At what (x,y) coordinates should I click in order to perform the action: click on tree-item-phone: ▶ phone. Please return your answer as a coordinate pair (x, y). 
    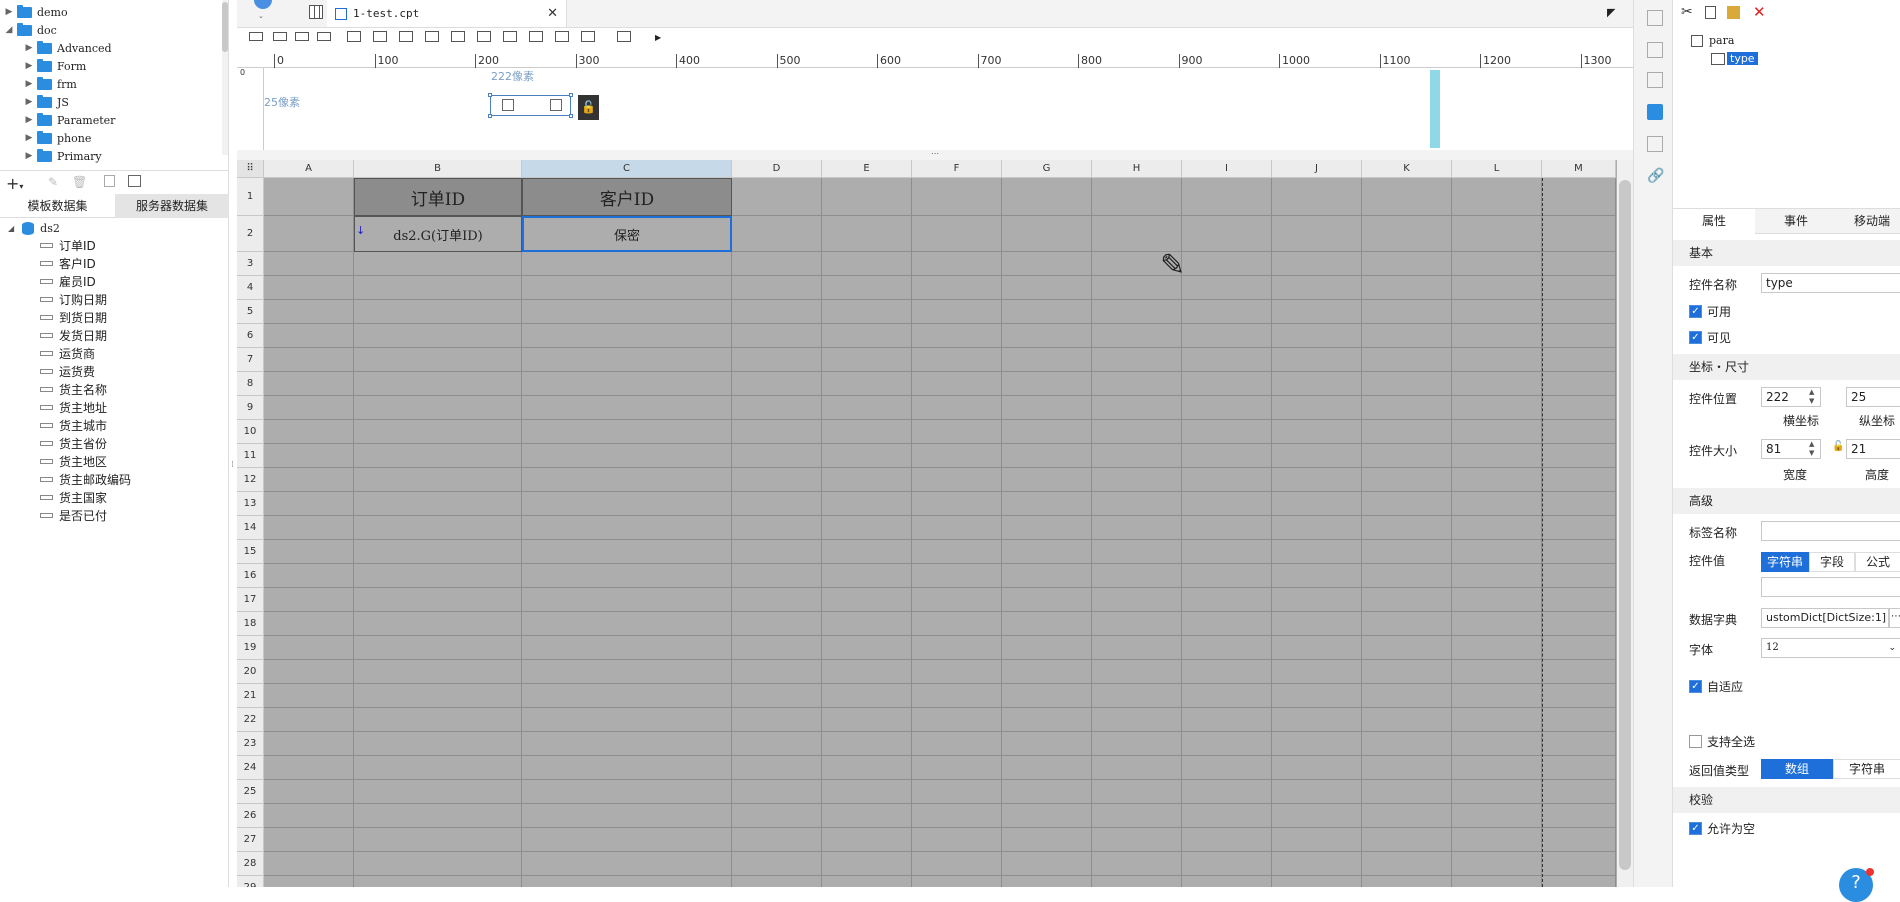
    Looking at the image, I should click on (57, 138).